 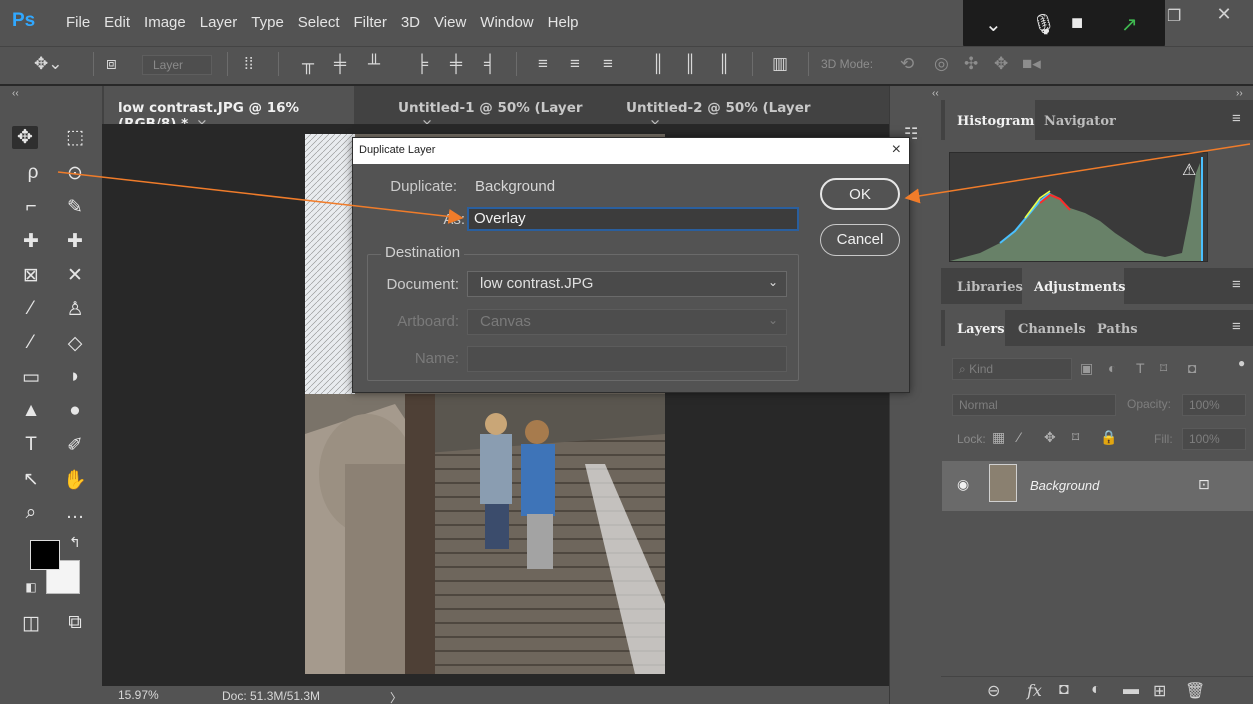 What do you see at coordinates (907, 64) in the screenshot?
I see `3d-orbit-icon: ⟲` at bounding box center [907, 64].